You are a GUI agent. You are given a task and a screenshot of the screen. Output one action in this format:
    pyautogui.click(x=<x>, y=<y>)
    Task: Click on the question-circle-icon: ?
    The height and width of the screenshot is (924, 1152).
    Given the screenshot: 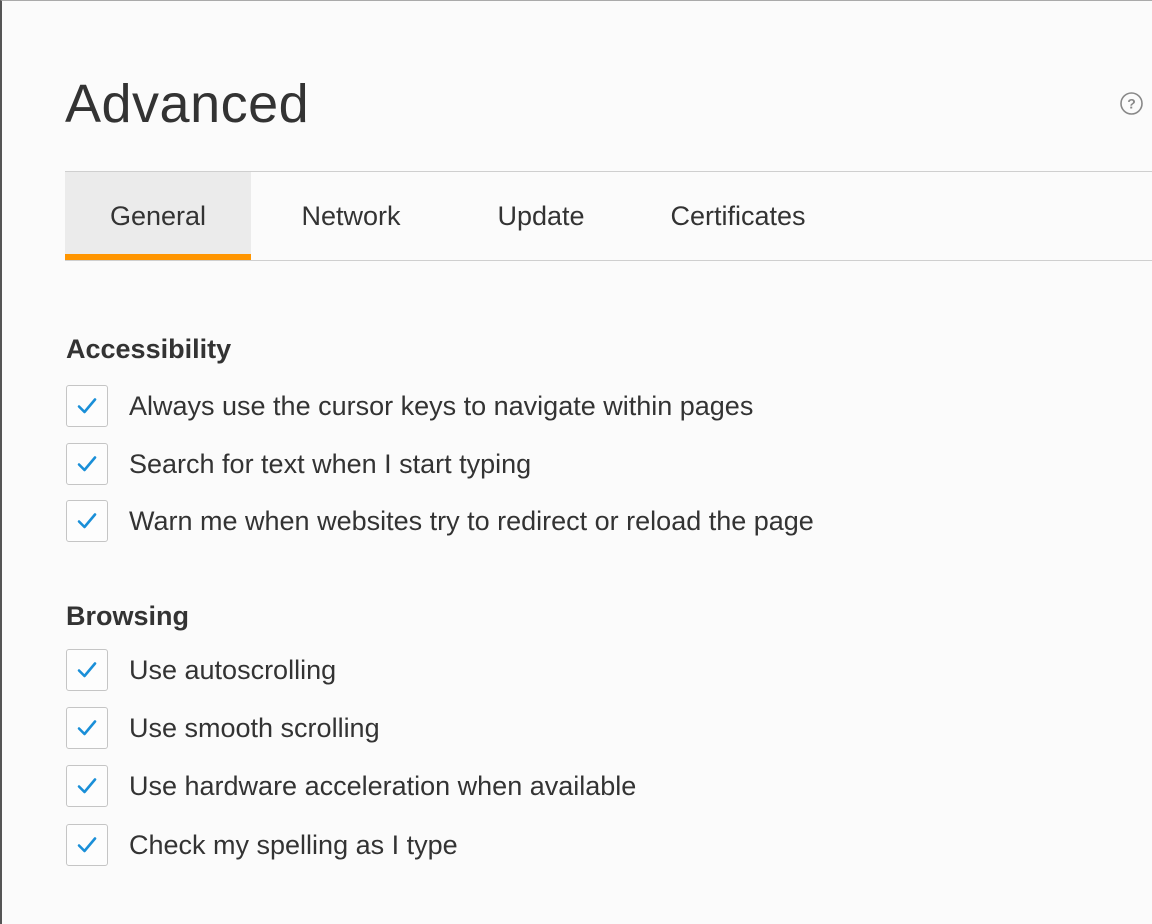 What is the action you would take?
    pyautogui.click(x=1131, y=103)
    